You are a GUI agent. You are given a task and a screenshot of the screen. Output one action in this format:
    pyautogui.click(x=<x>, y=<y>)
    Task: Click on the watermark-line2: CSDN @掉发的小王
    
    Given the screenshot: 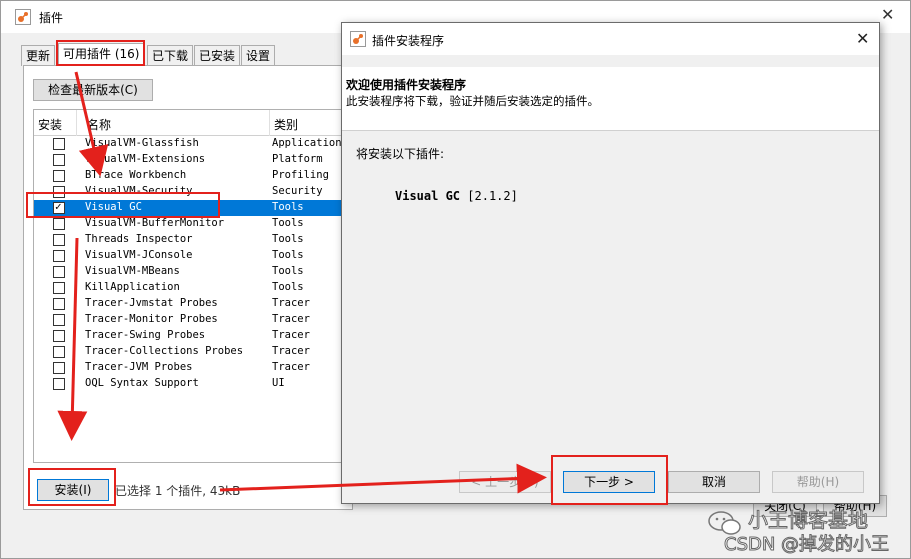 What is the action you would take?
    pyautogui.click(x=806, y=545)
    